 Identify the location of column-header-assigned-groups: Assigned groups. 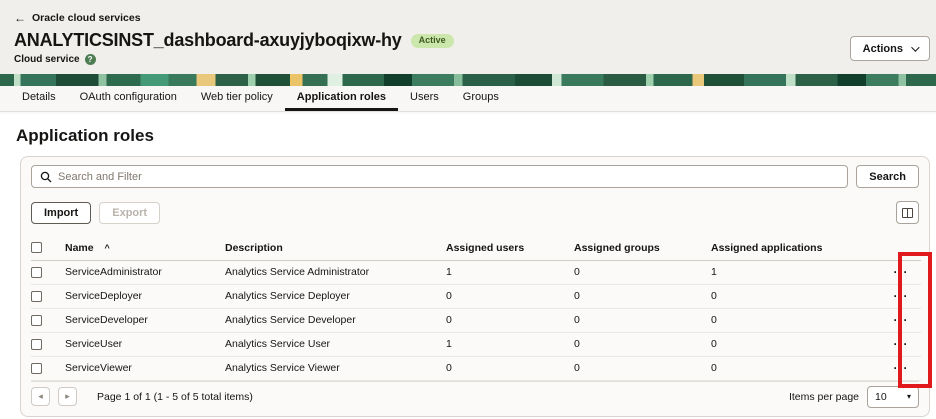
(617, 247).